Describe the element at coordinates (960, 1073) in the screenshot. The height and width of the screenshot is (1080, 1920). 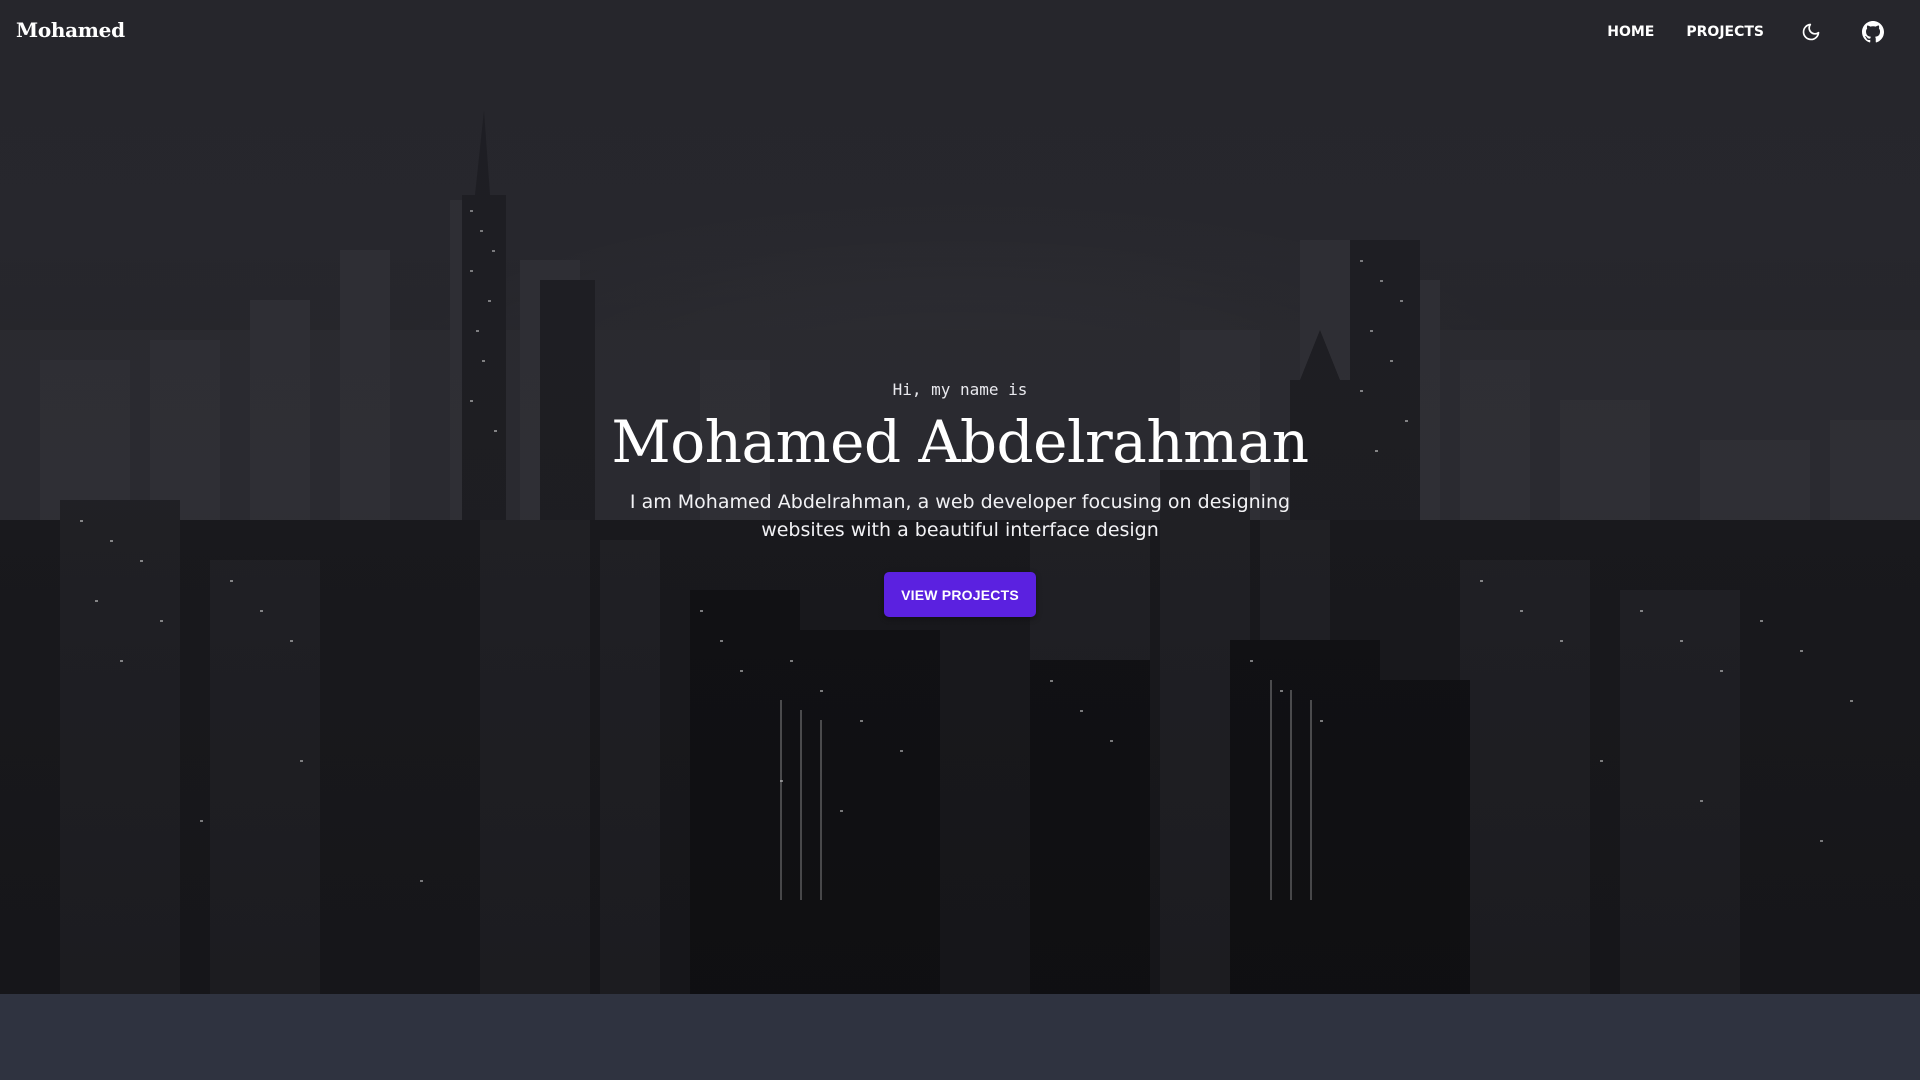
I see `section-heading-peek` at that location.